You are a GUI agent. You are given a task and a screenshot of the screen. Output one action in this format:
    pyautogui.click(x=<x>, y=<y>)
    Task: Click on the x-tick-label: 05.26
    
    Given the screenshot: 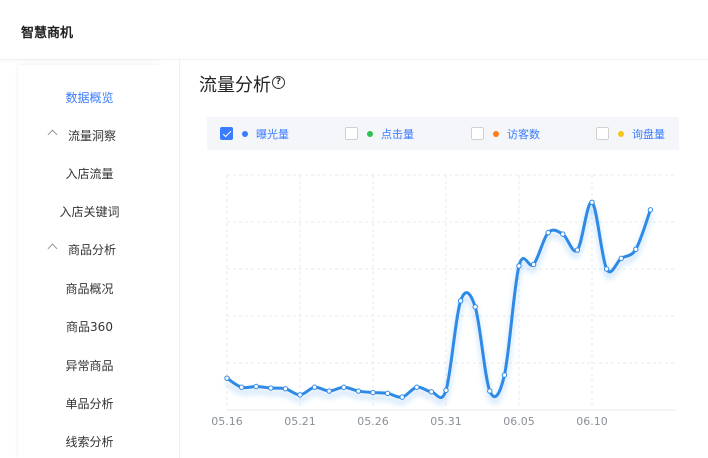 What is the action you would take?
    pyautogui.click(x=373, y=421)
    